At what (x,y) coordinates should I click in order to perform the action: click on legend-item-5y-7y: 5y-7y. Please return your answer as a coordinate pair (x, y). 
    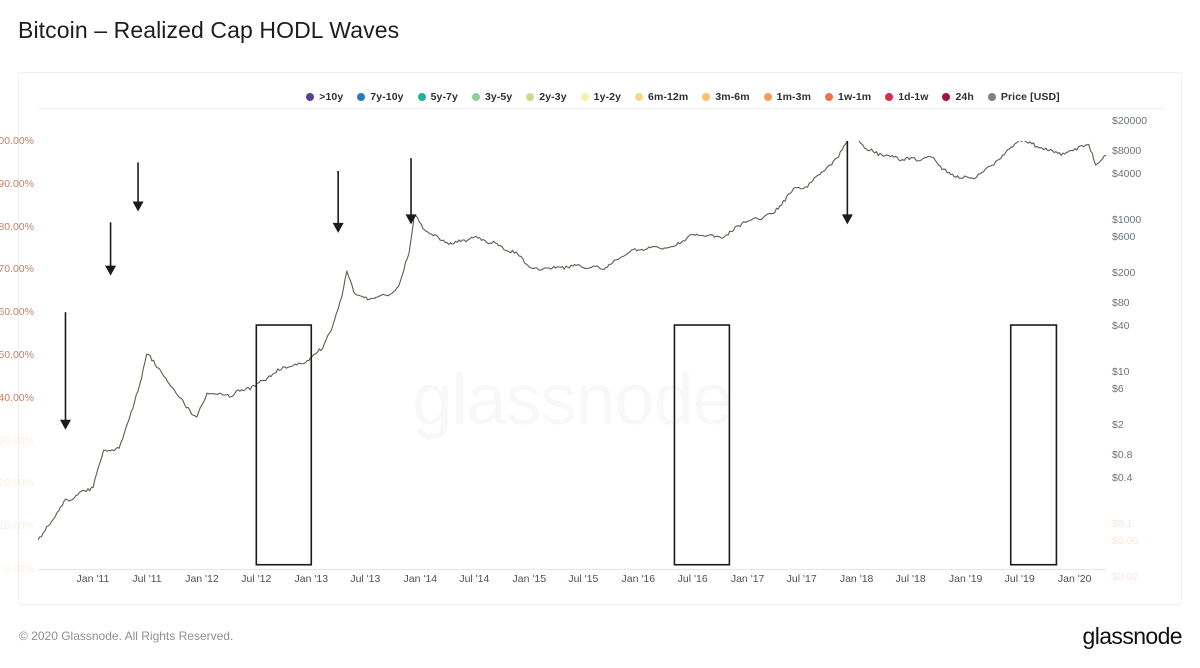
    Looking at the image, I should click on (437, 97).